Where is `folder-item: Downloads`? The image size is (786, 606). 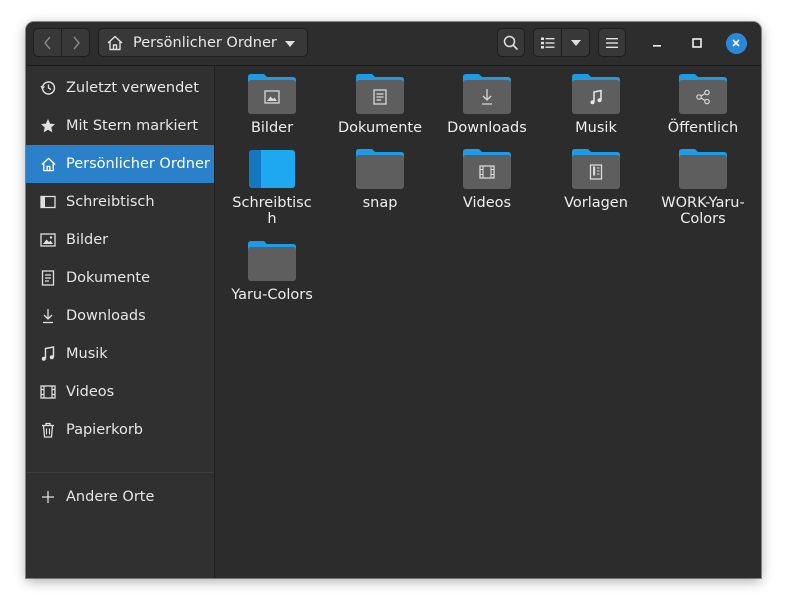 folder-item: Downloads is located at coordinates (487, 104).